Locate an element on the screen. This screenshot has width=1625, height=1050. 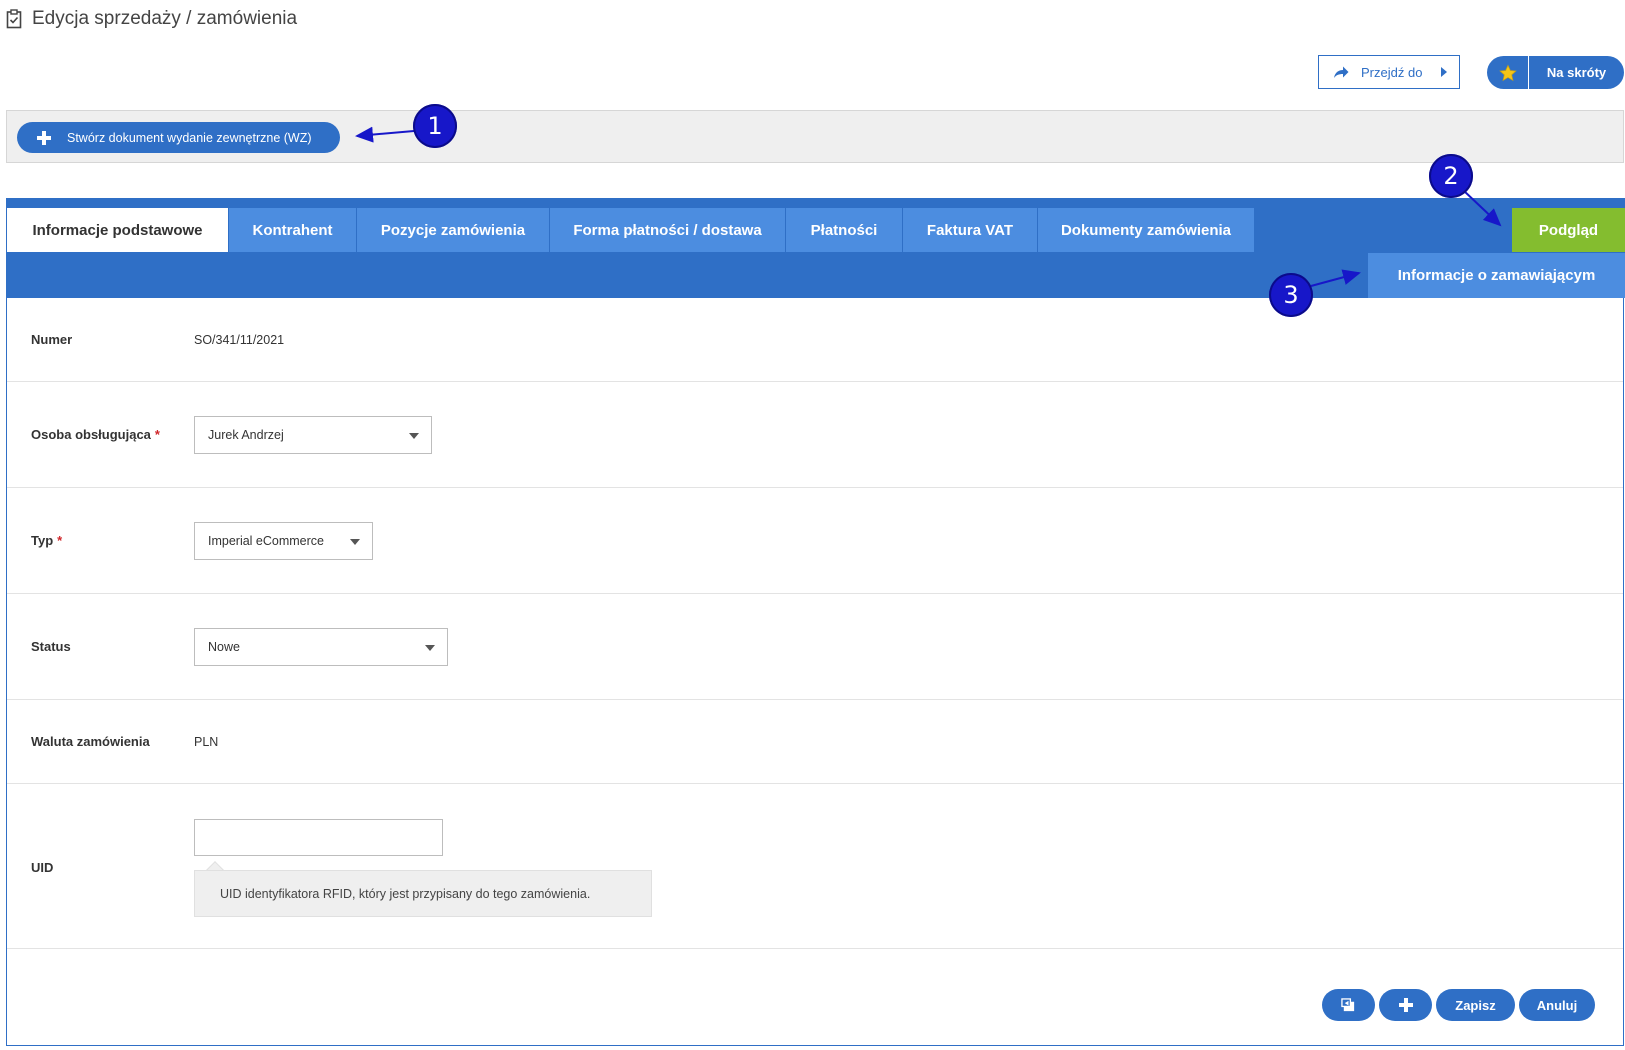
shortcuts-label: Na skróty is located at coordinates (1576, 72).